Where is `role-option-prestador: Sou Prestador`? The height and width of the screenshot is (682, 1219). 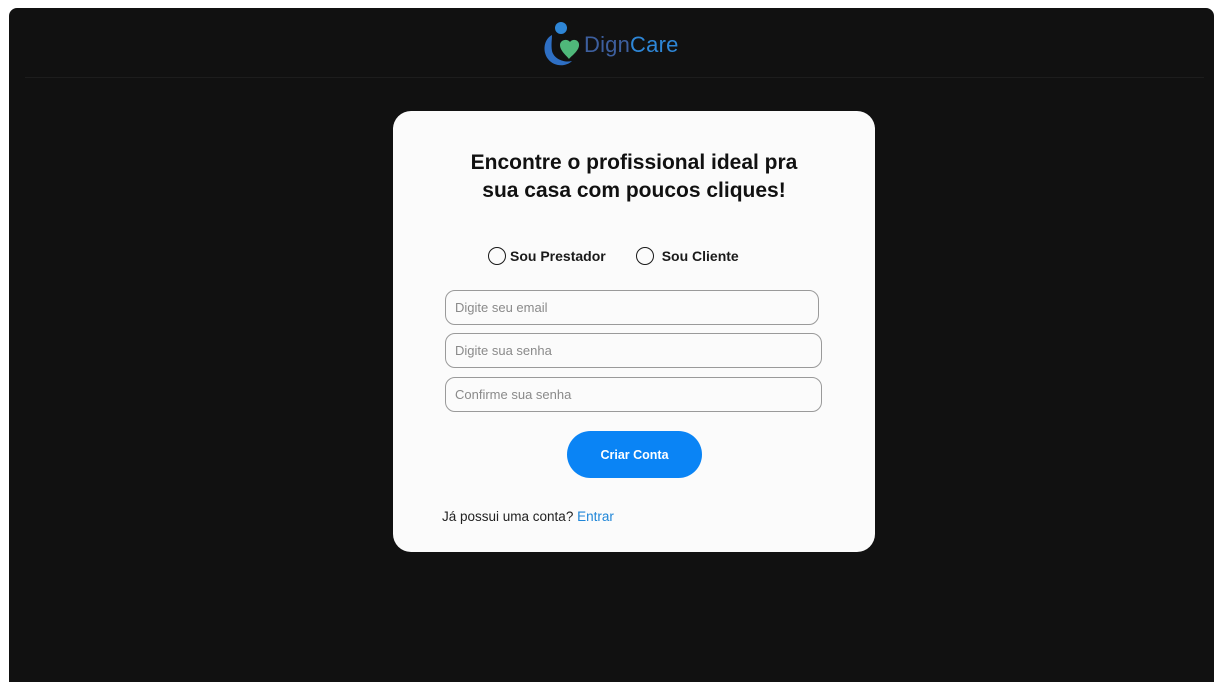
role-option-prestador: Sou Prestador is located at coordinates (547, 256).